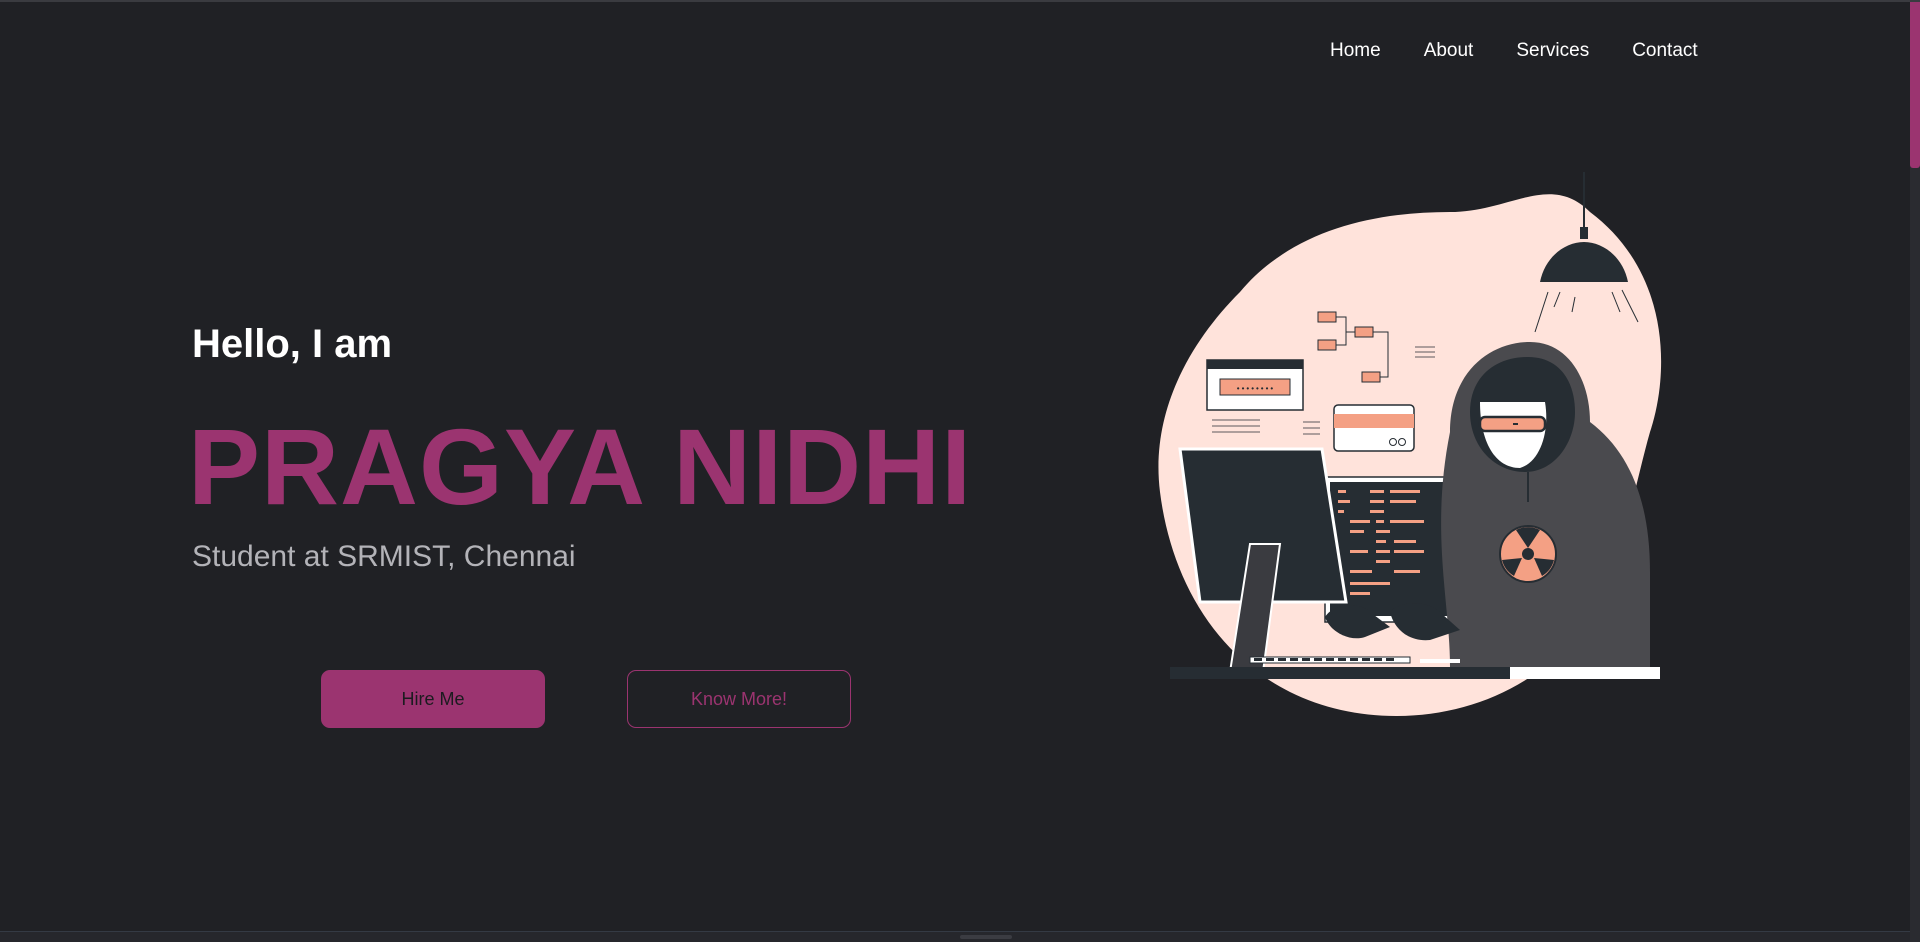  I want to click on horizontal-scrollbar, so click(955, 936).